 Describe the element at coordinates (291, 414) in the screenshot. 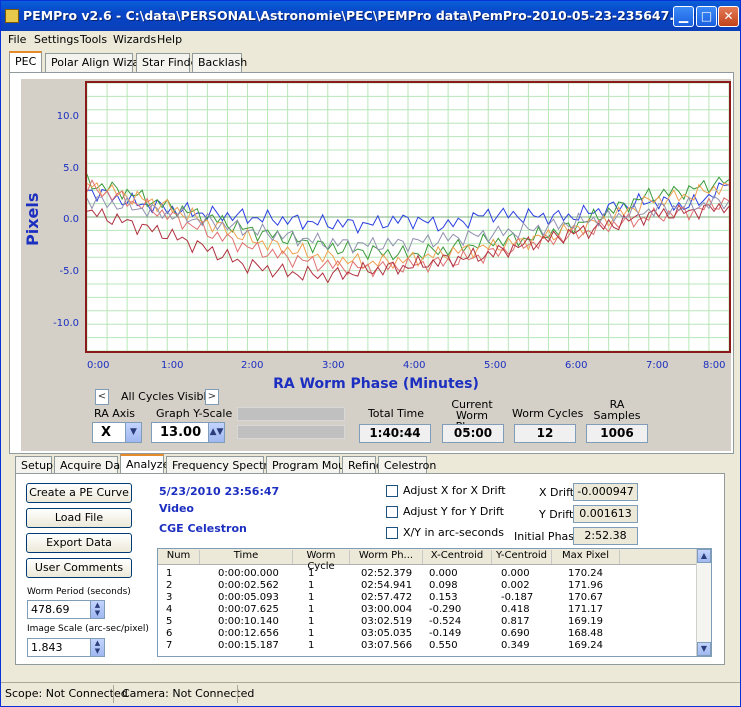

I see `status-strip` at that location.